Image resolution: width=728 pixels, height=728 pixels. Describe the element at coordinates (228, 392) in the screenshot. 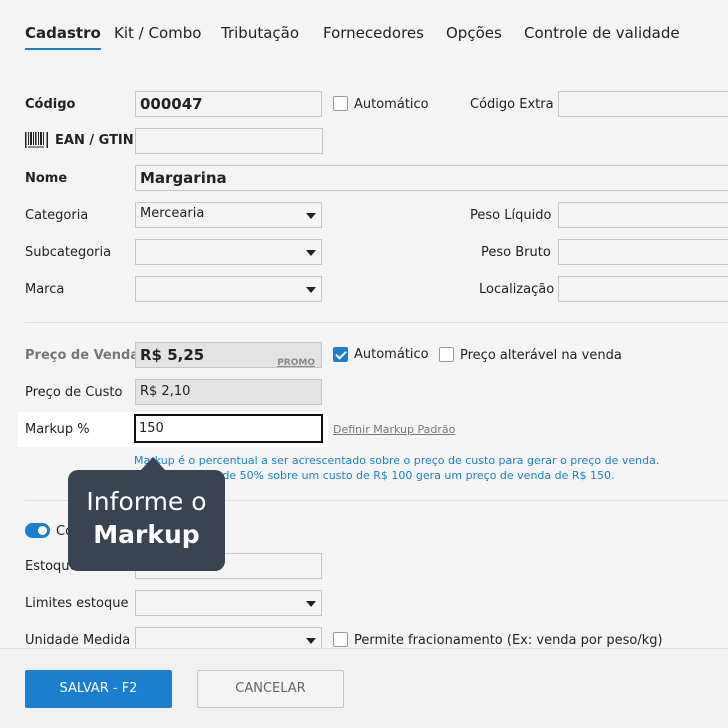

I see `preco-custo-field: R$ 2,10` at that location.